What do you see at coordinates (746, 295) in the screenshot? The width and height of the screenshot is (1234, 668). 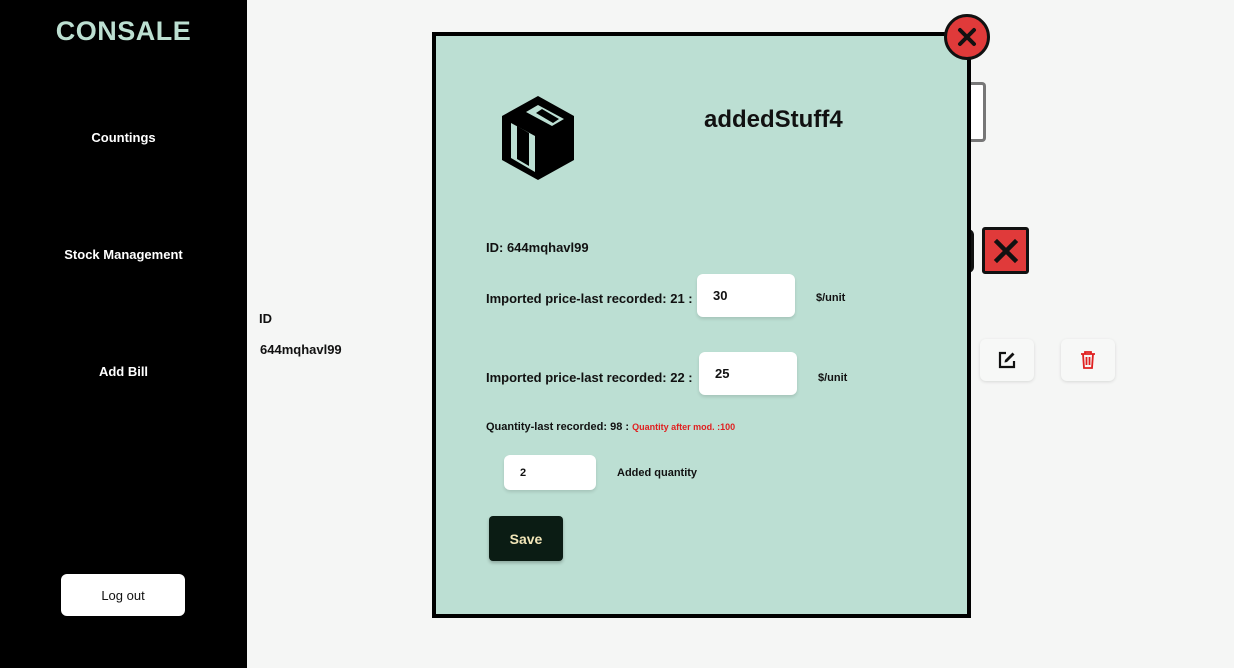 I see `price-1-input` at bounding box center [746, 295].